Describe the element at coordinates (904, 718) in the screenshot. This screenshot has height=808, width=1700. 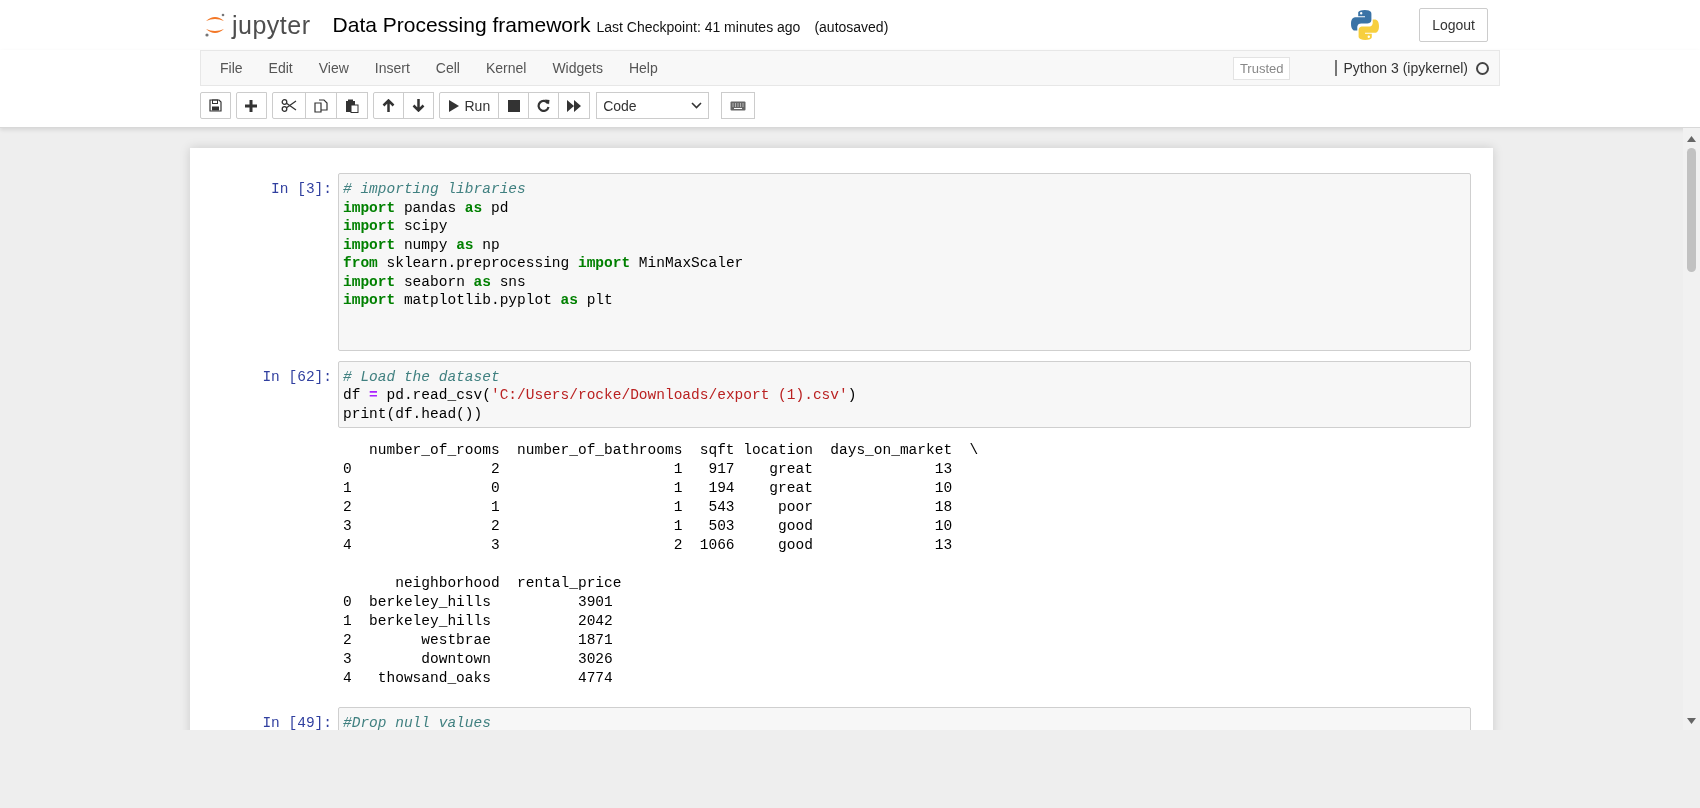
I see `code-input: #Drop null values` at that location.